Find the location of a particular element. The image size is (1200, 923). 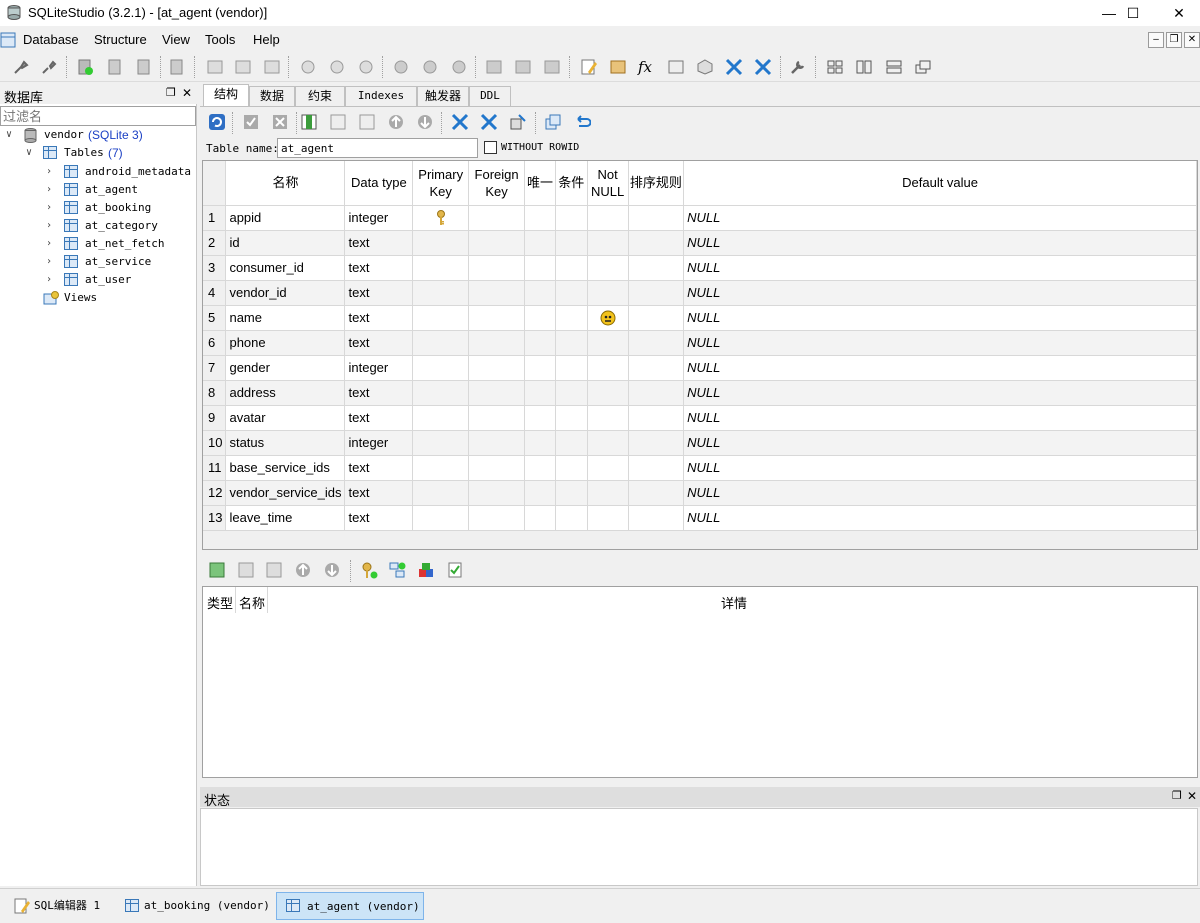

delete-trigger-icon is located at coordinates (459, 67).